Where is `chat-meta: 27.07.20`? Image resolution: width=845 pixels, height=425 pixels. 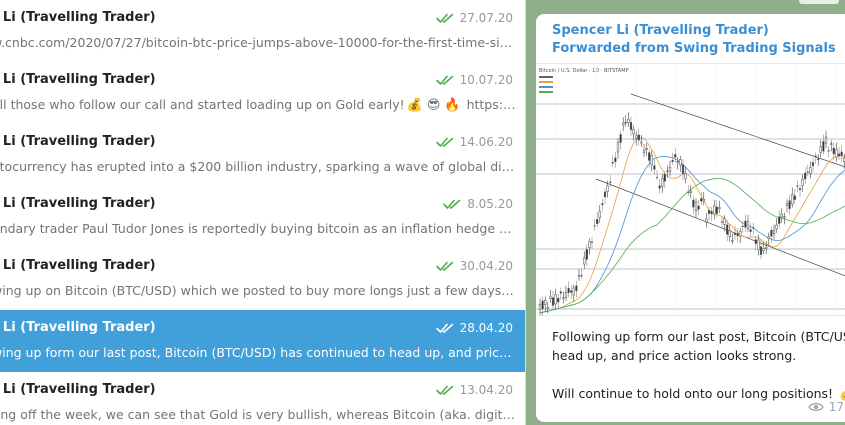
chat-meta: 27.07.20 is located at coordinates (474, 18).